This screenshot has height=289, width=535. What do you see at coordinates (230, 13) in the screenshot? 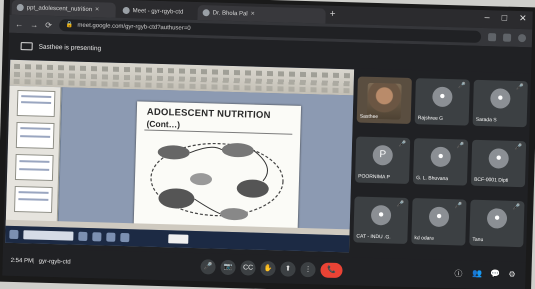
I see `tab-label: Dr. Bhola Pal` at bounding box center [230, 13].